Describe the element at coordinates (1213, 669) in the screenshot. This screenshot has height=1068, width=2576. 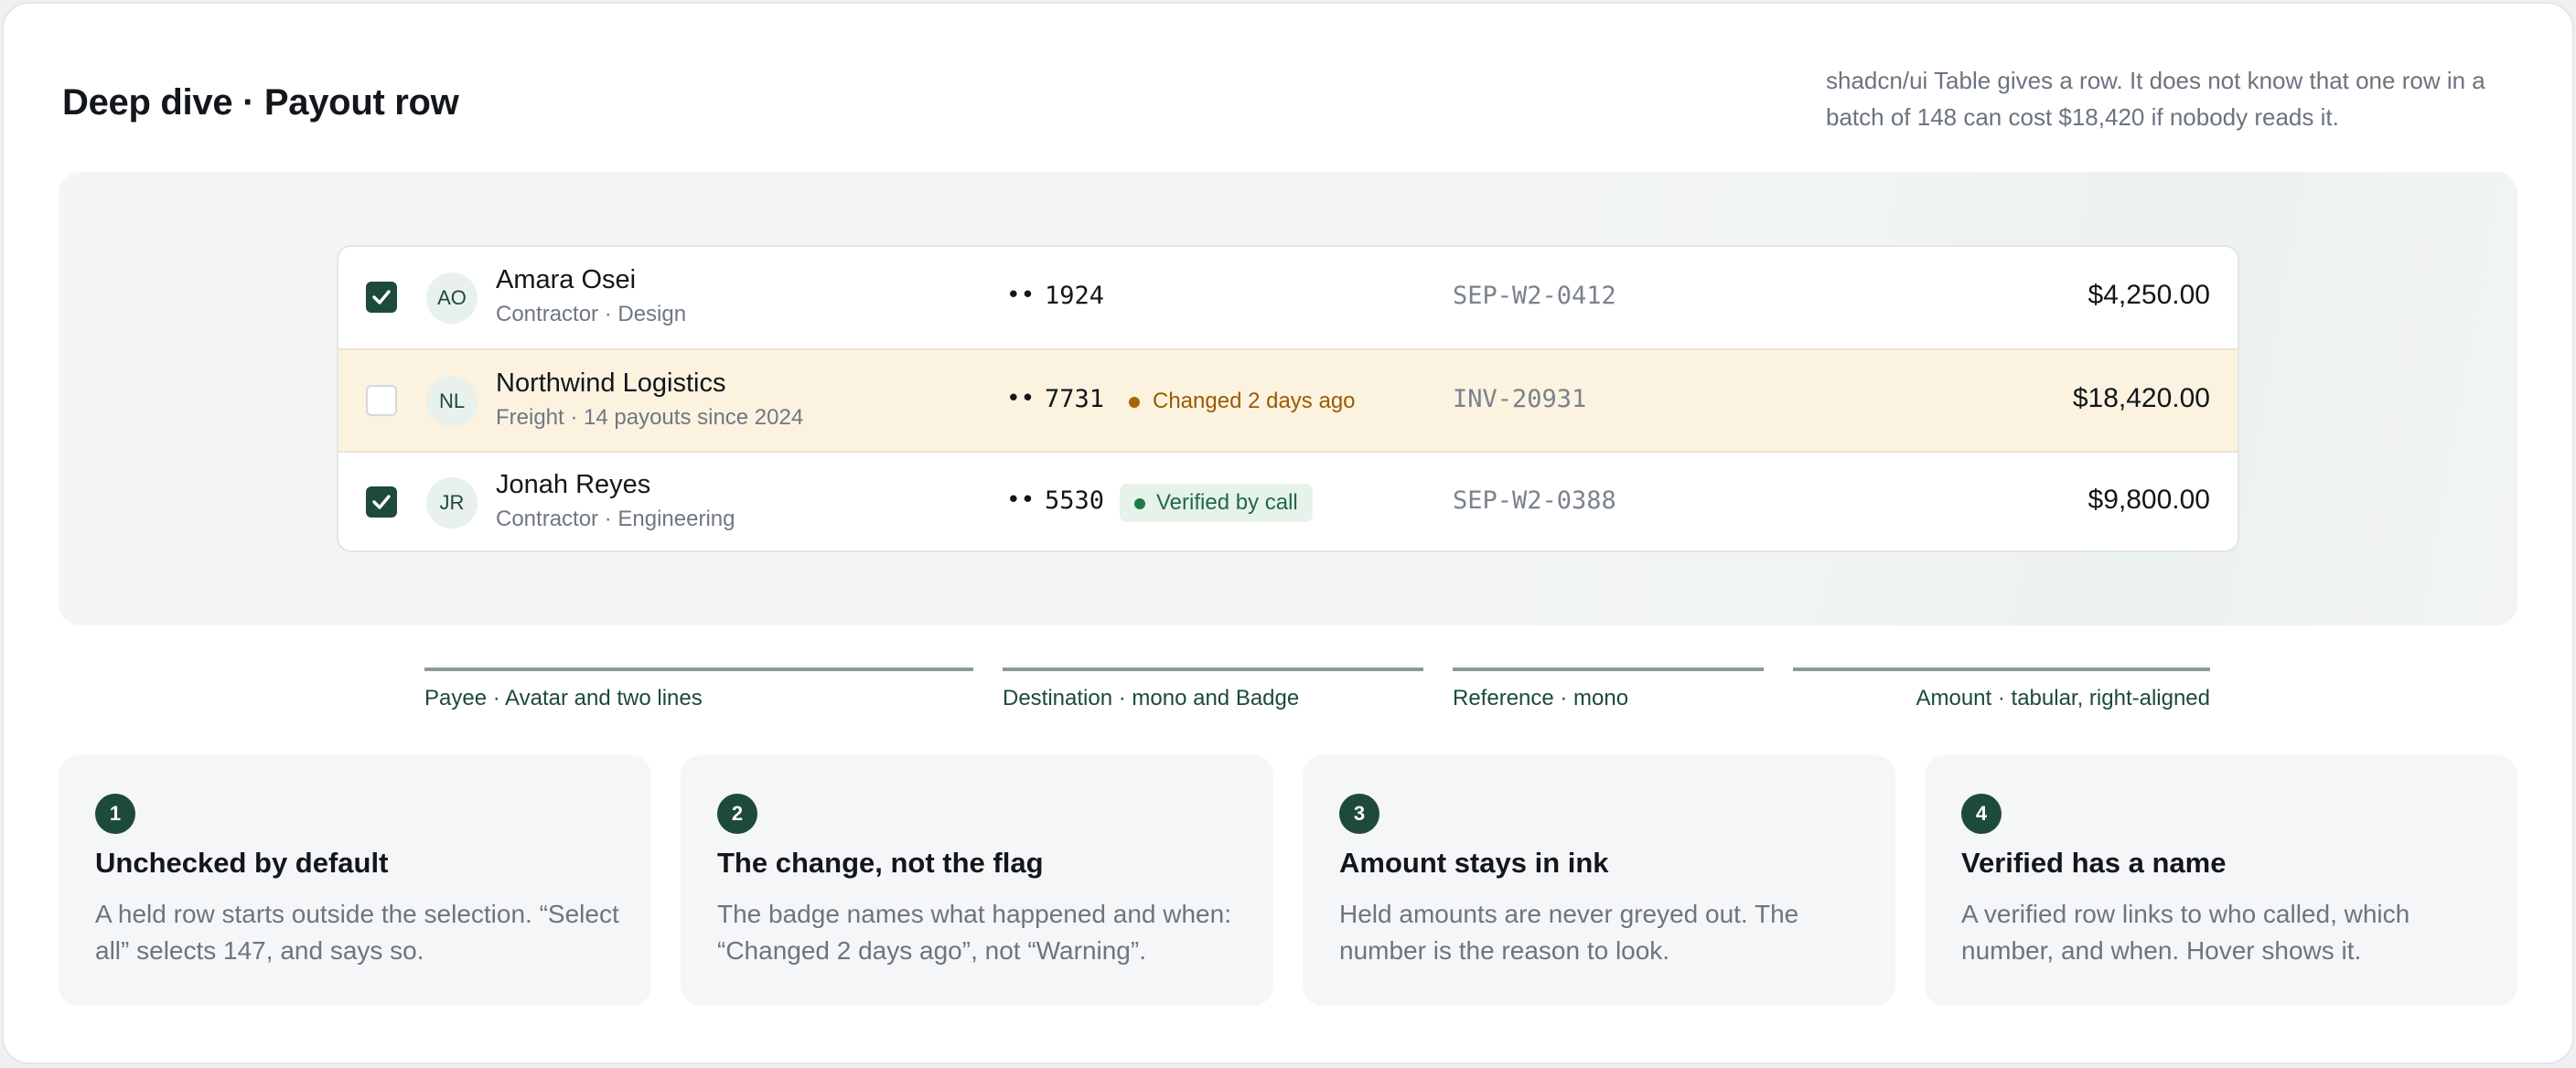
I see `column-rule-destination` at that location.